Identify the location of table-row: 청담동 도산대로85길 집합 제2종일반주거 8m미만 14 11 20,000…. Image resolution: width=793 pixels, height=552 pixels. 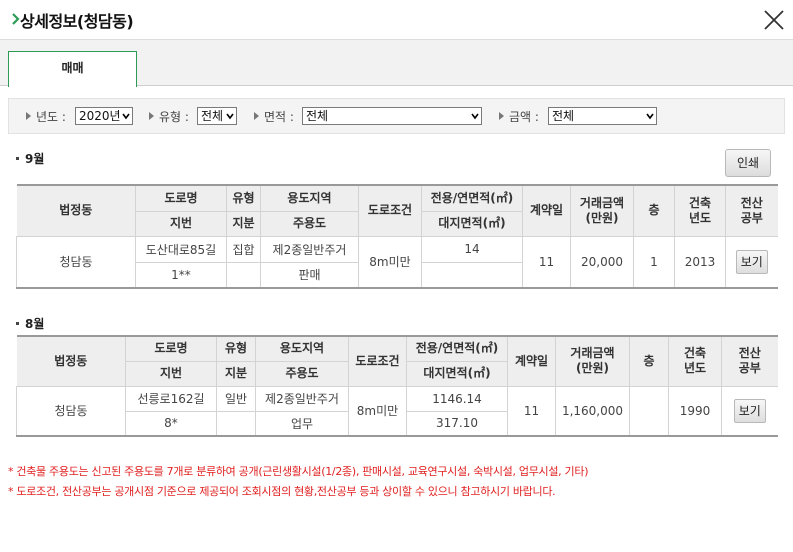
(397, 262).